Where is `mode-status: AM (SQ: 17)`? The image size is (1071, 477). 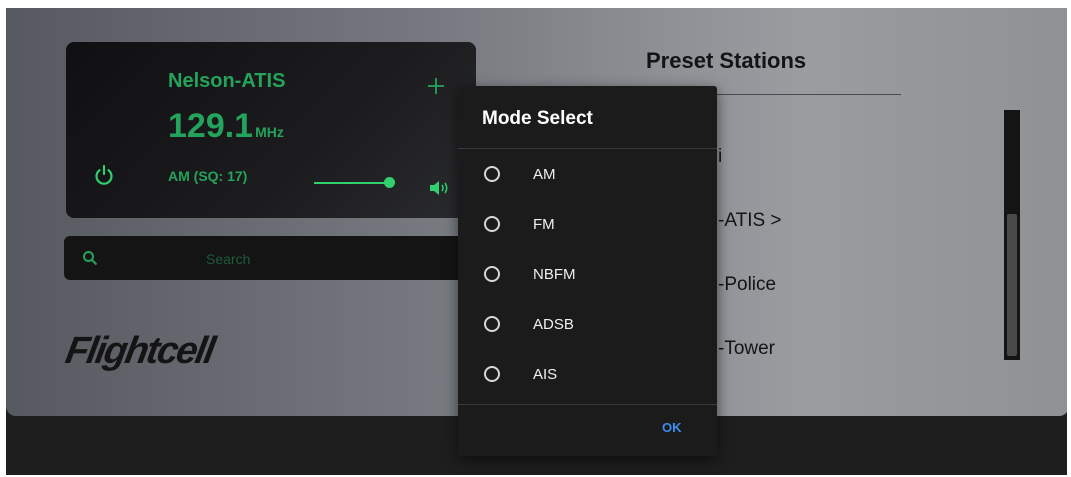
mode-status: AM (SQ: 17) is located at coordinates (207, 176).